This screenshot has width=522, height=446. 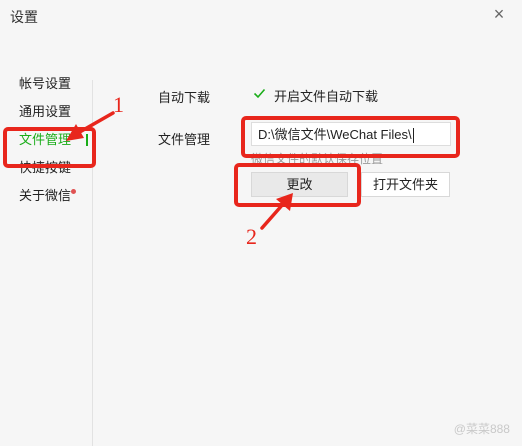 I want to click on window-title: 设置, so click(x=24, y=17).